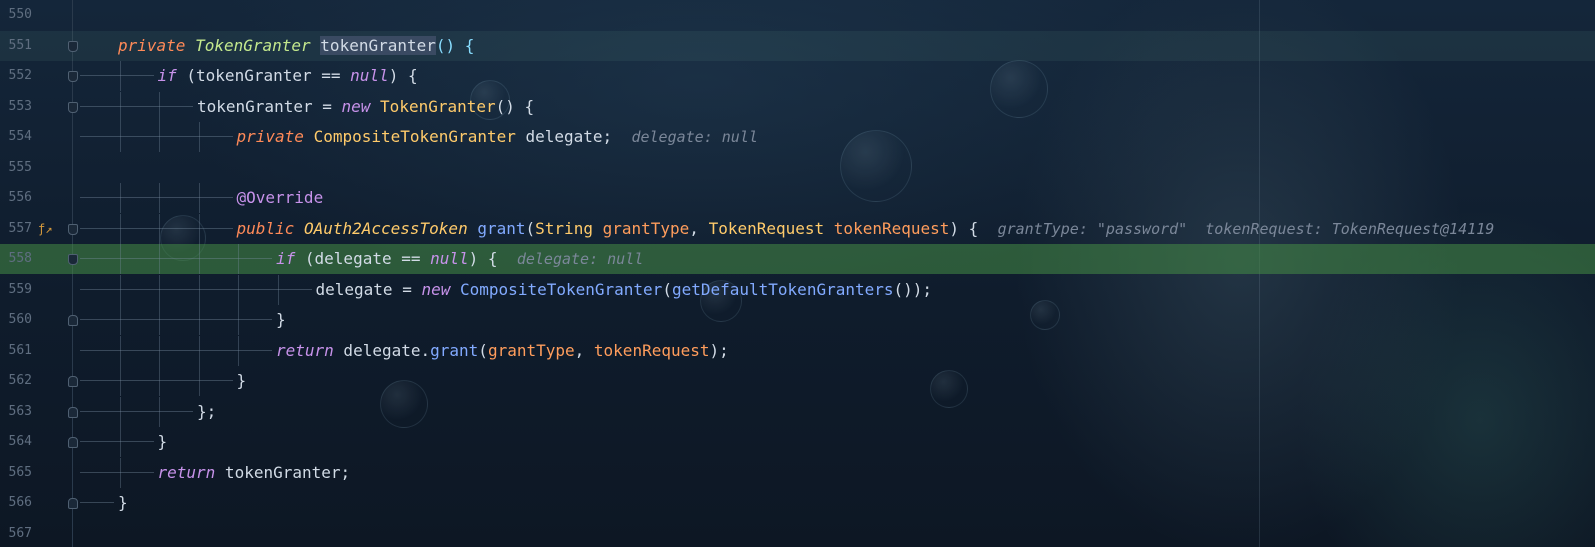  What do you see at coordinates (459, 259) in the screenshot?
I see `code-text: if (delegate == null) { delegate: null` at bounding box center [459, 259].